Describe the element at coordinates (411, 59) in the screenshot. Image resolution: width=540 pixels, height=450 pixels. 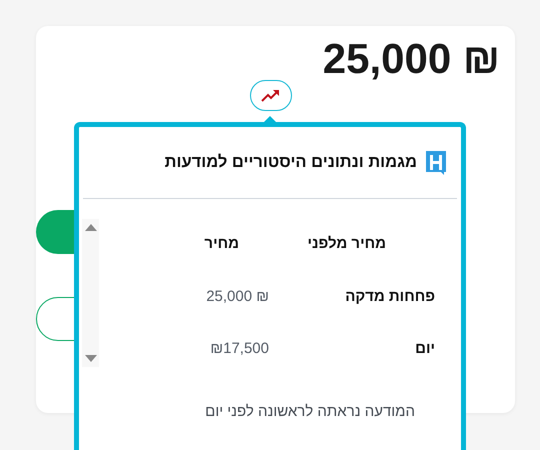
I see `price: 25,000 ₪` at that location.